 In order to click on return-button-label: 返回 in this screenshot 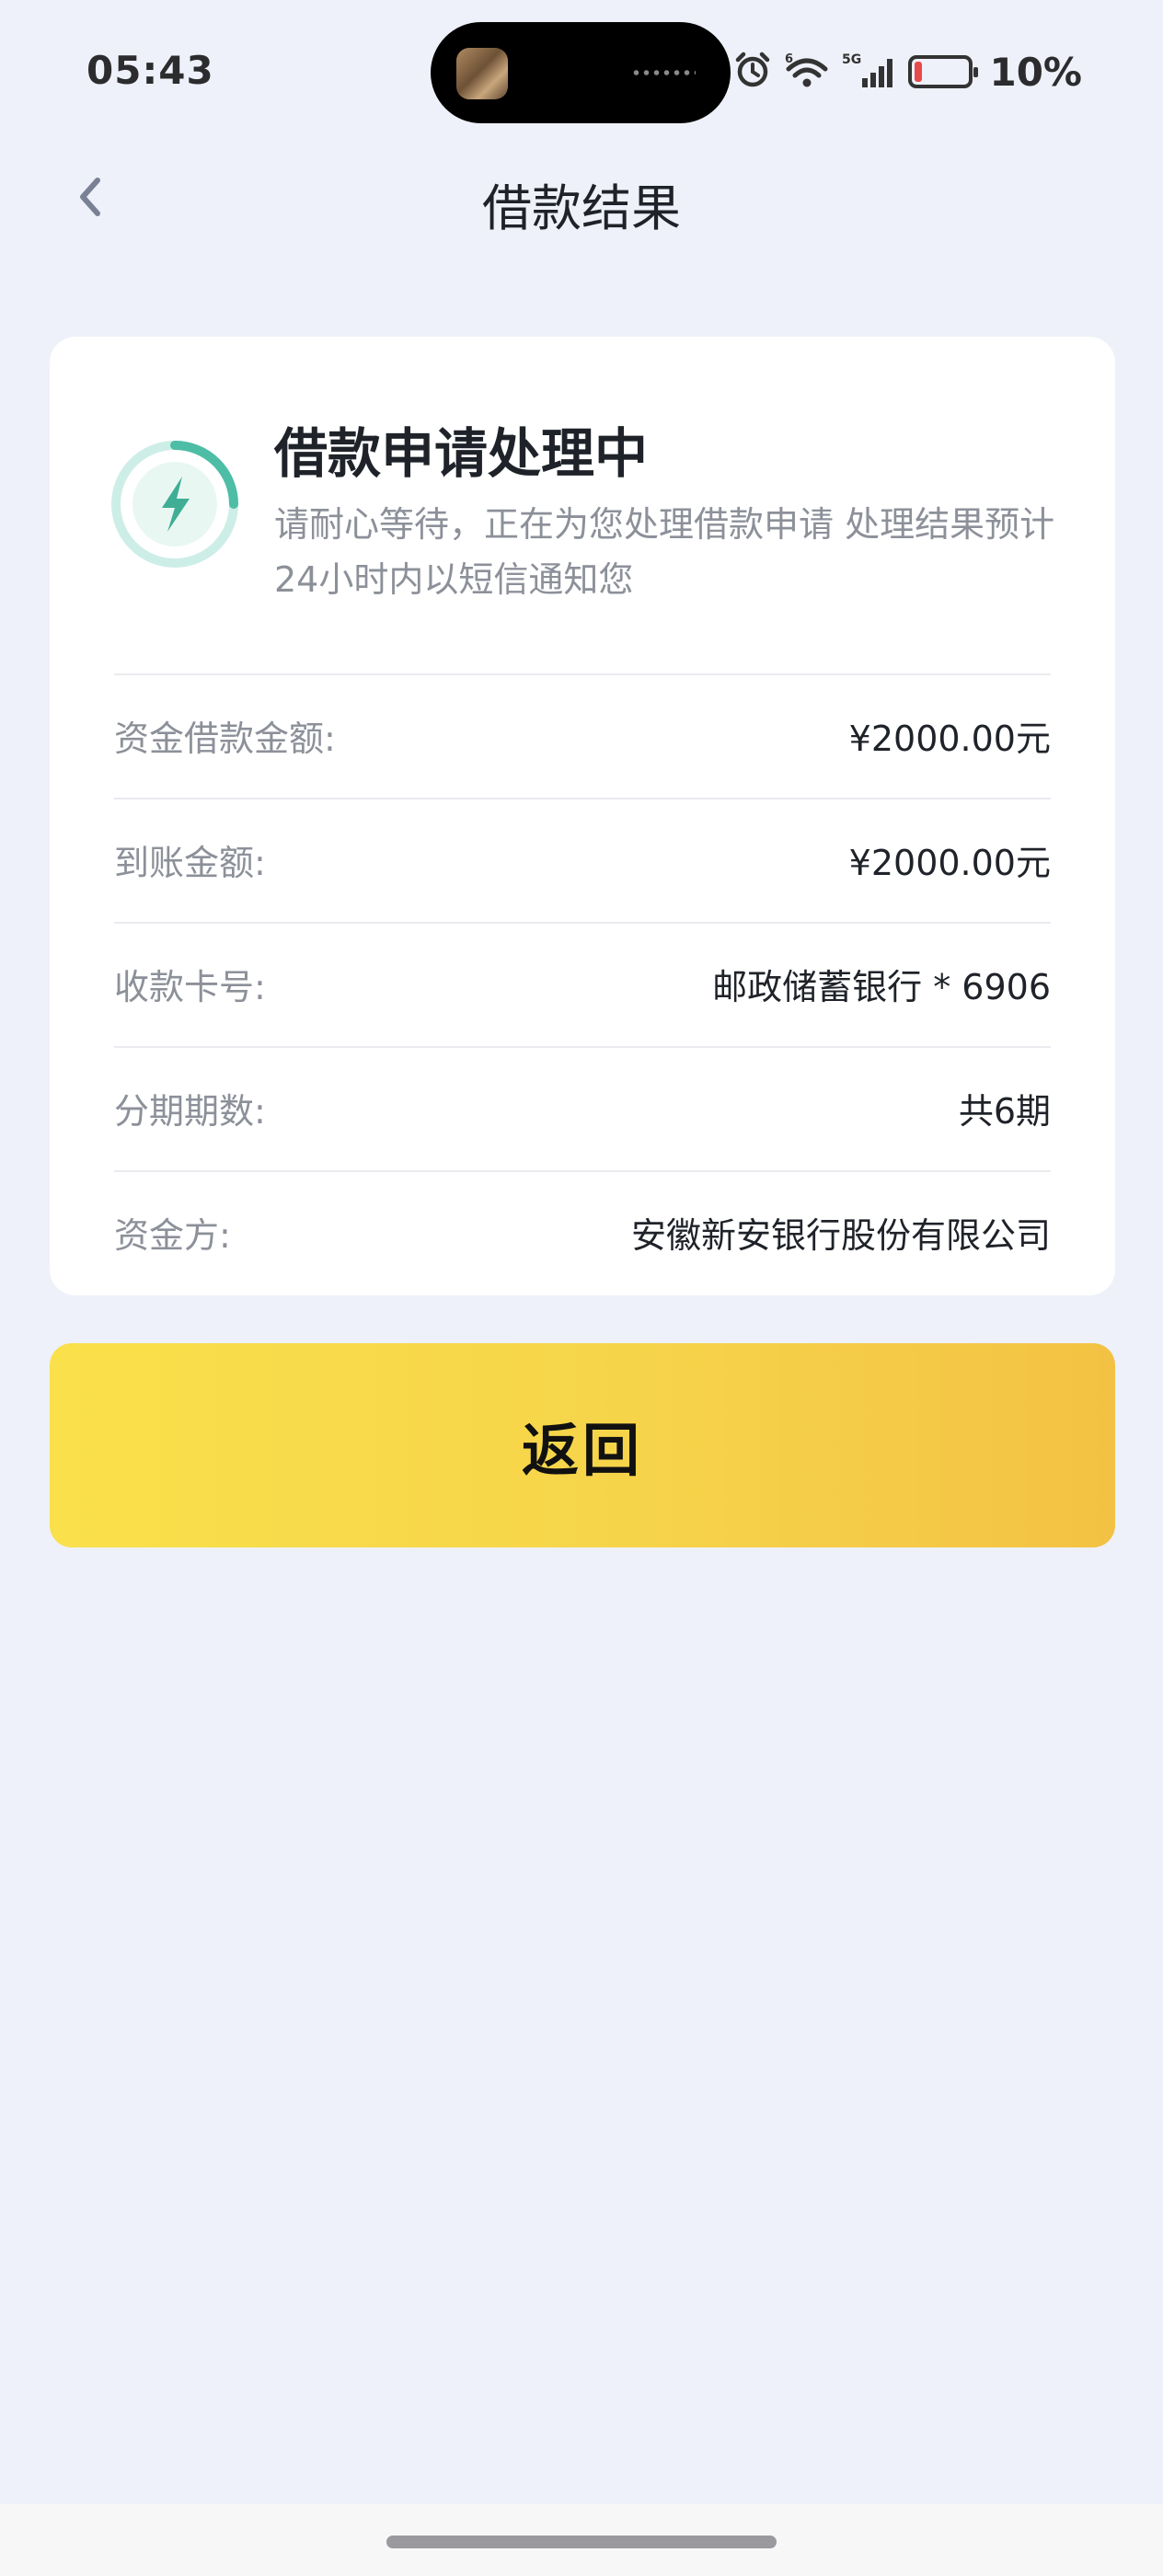, I will do `click(582, 1451)`.